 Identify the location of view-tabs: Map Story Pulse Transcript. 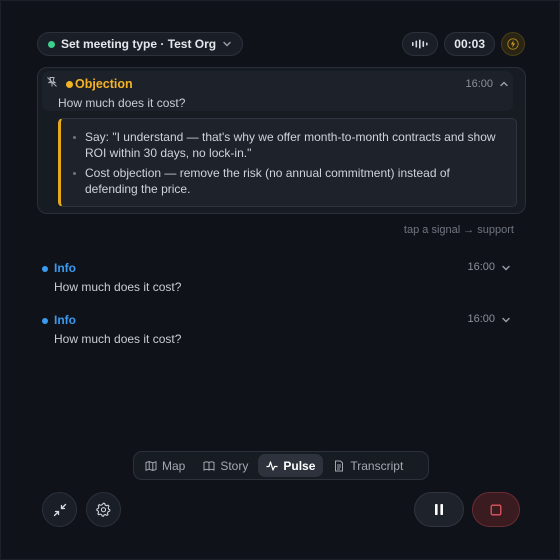
(281, 465).